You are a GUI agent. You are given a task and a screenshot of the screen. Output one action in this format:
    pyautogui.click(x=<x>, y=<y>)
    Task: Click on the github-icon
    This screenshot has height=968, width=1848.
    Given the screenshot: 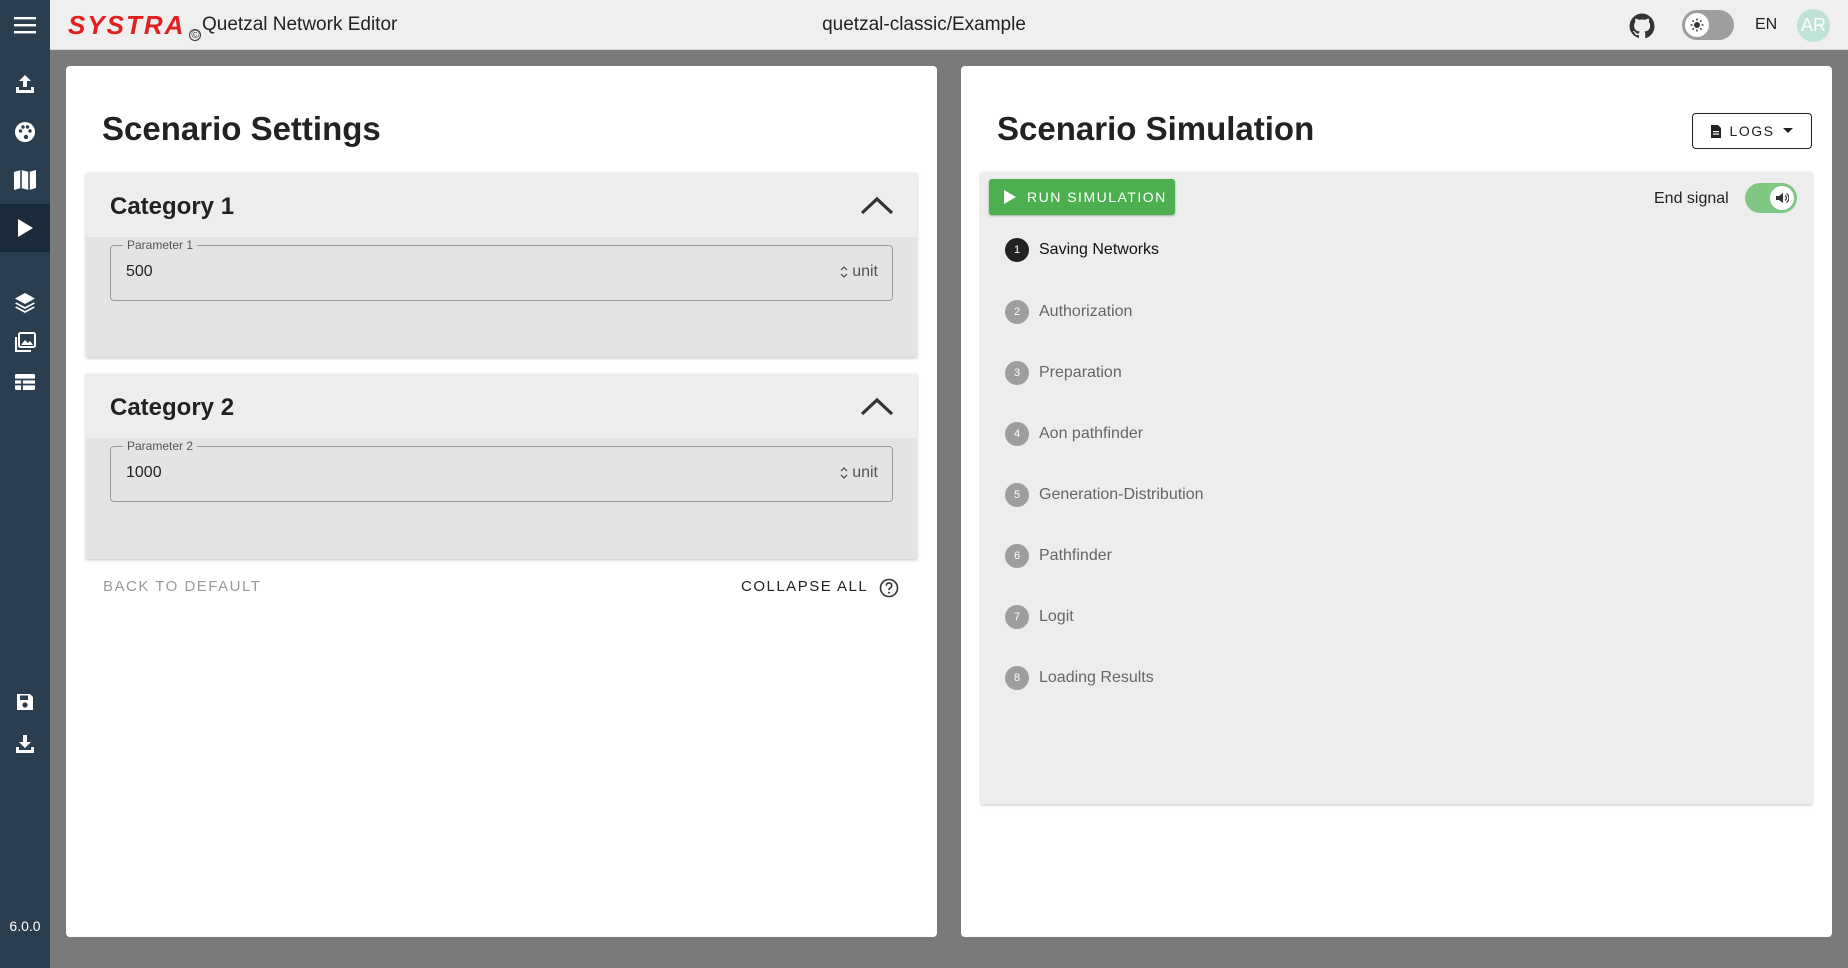 What is the action you would take?
    pyautogui.click(x=1642, y=26)
    